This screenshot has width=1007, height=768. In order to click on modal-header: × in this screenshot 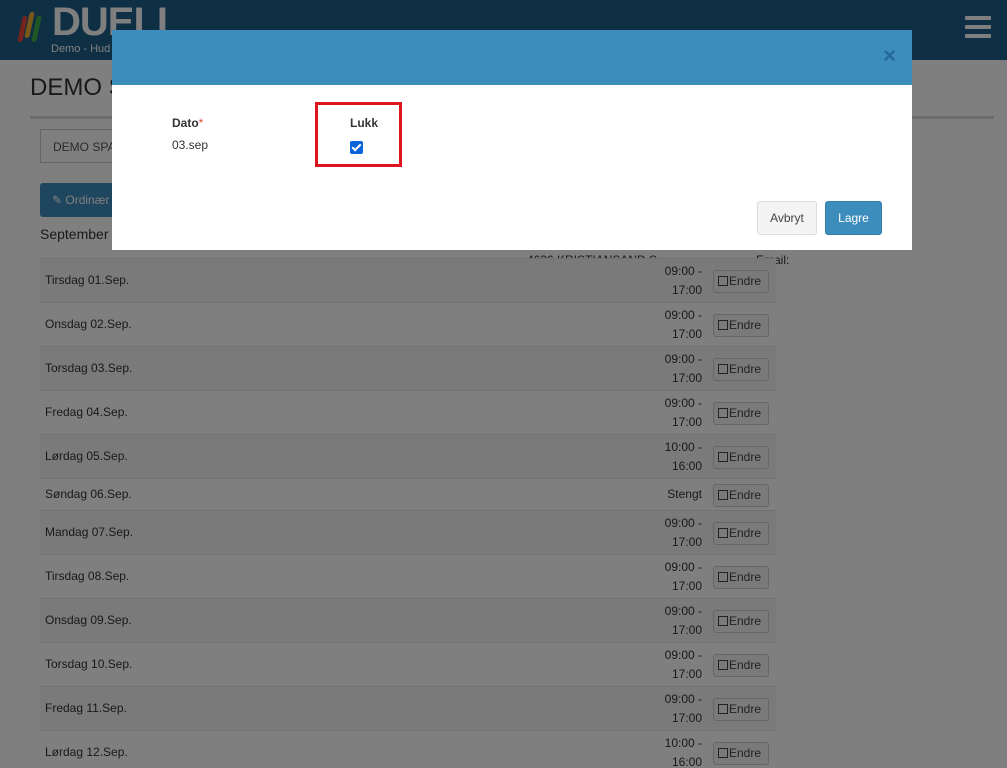, I will do `click(512, 57)`.